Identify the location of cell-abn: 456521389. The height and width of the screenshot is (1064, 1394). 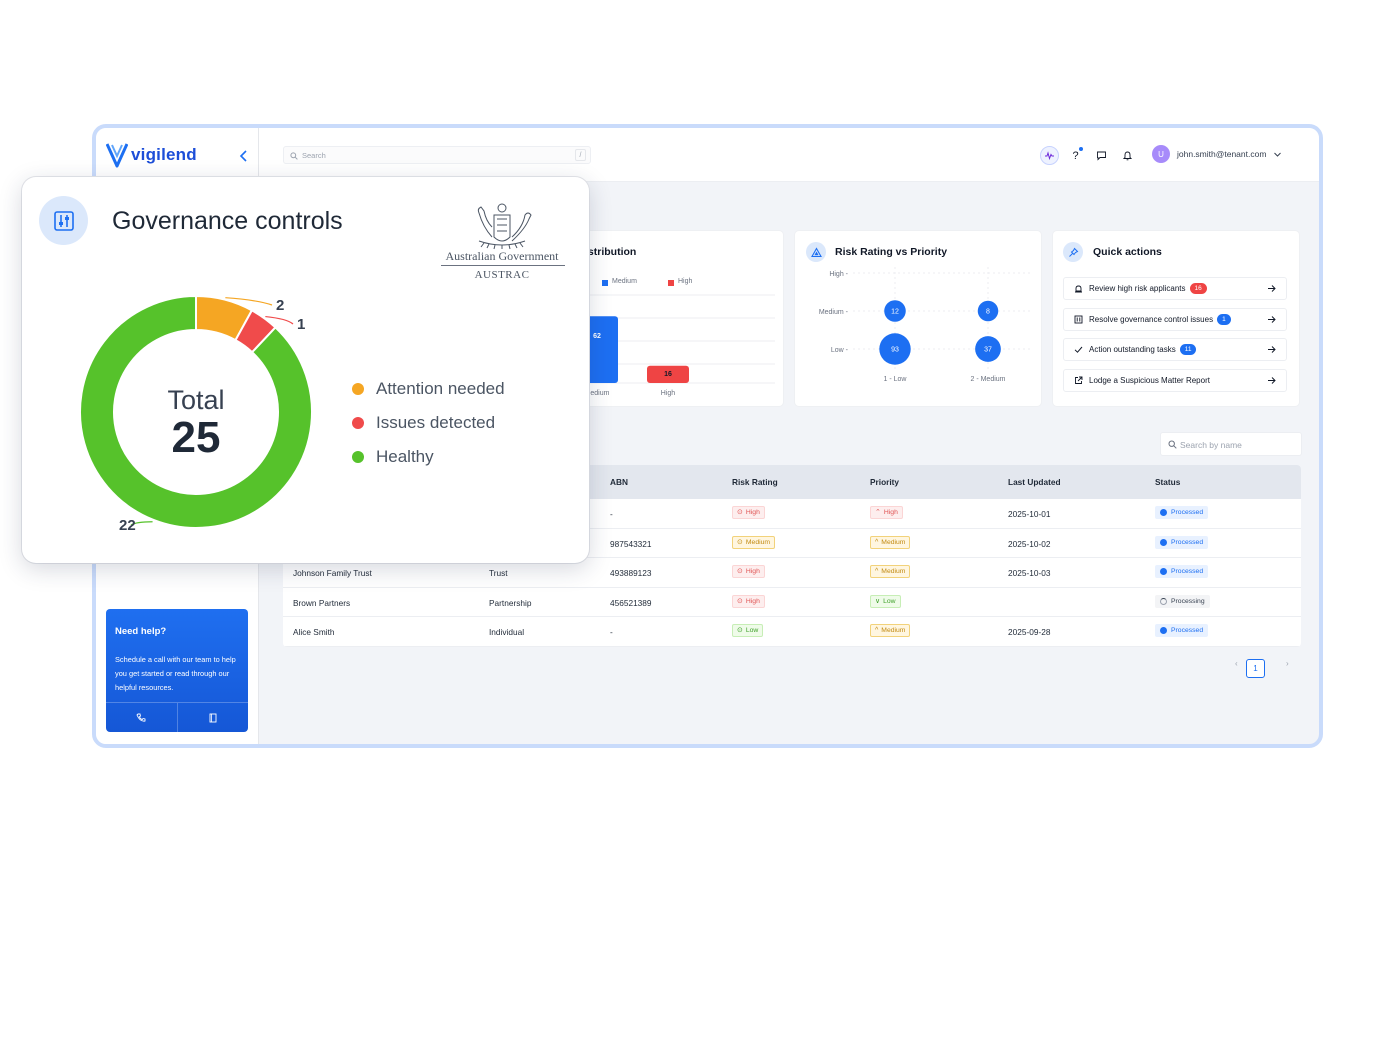
(631, 602).